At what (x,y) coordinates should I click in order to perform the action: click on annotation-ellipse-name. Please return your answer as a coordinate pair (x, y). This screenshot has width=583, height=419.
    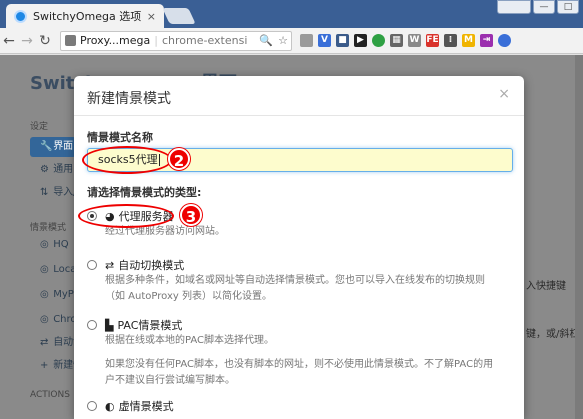
    Looking at the image, I should click on (127, 160).